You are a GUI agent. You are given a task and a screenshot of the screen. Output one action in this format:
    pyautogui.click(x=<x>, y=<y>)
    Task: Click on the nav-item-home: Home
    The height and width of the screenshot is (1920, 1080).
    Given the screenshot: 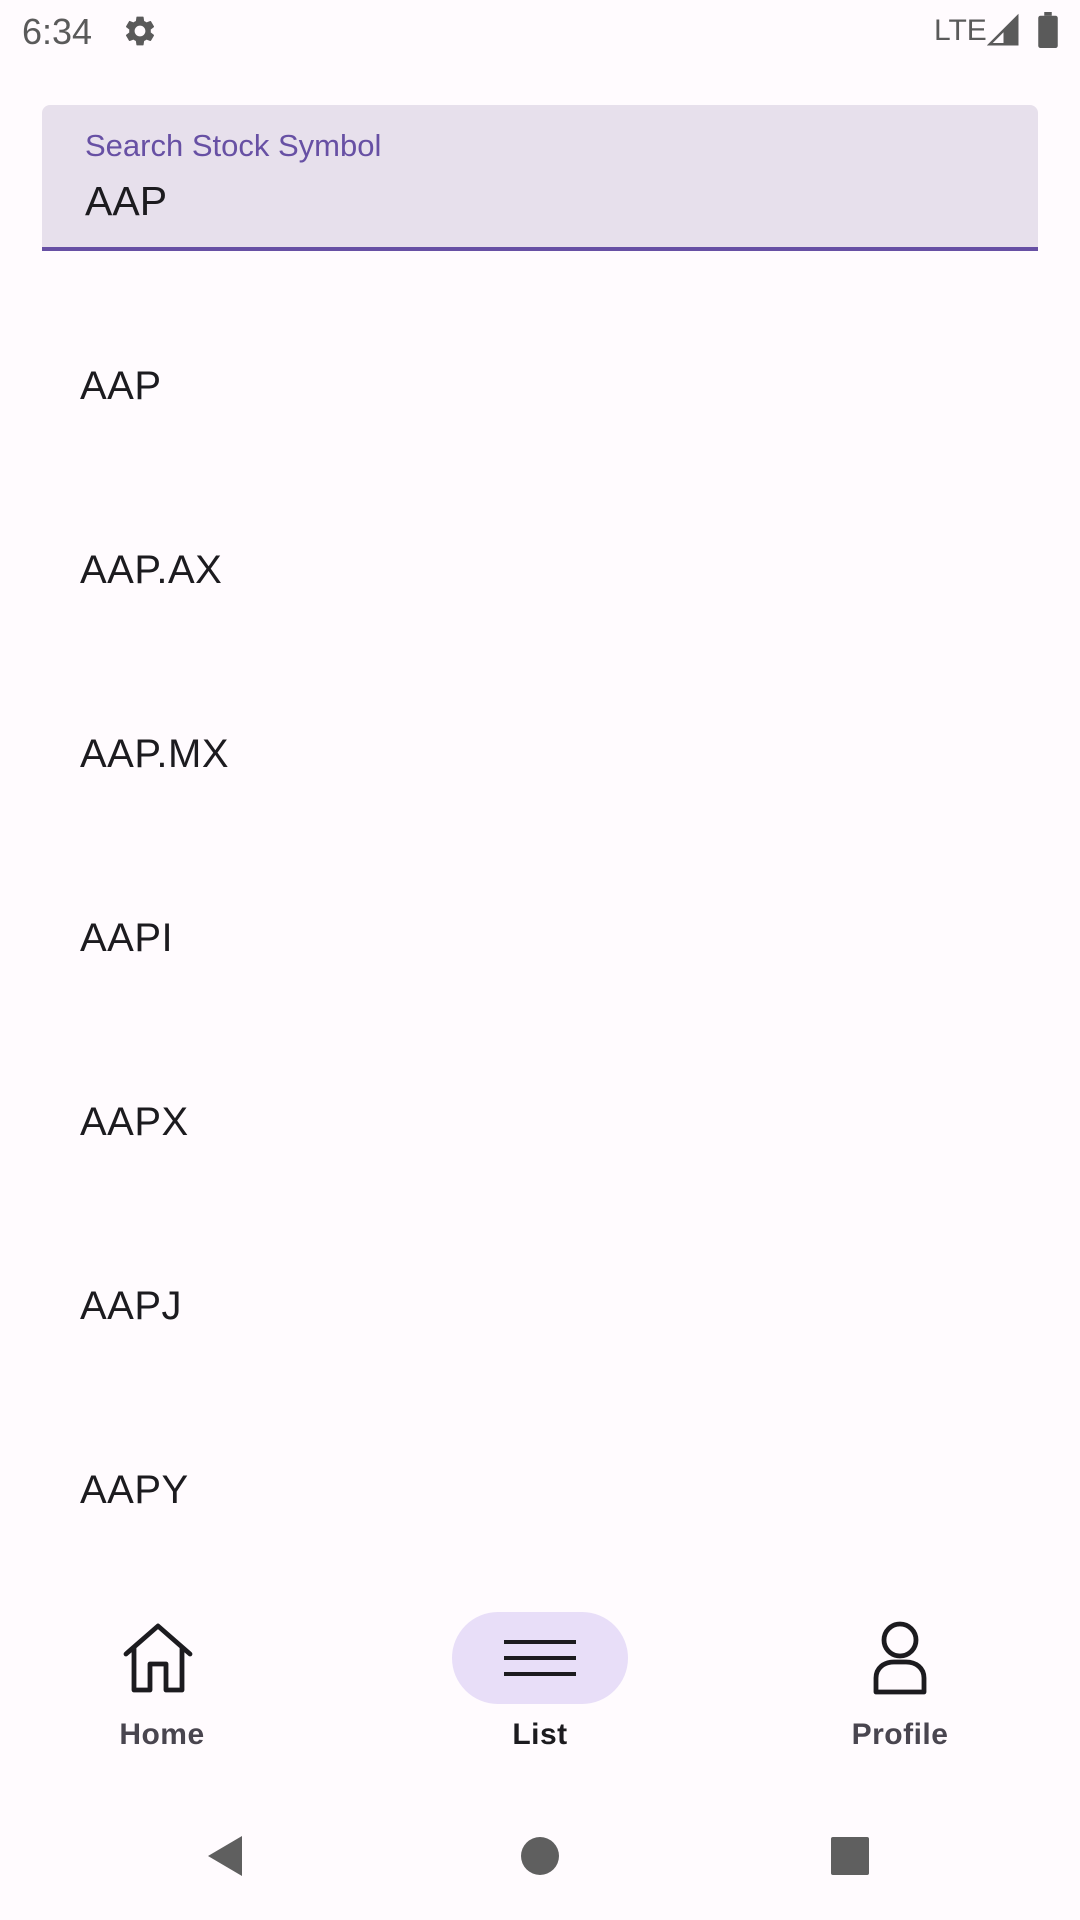 What is the action you would take?
    pyautogui.click(x=180, y=1687)
    